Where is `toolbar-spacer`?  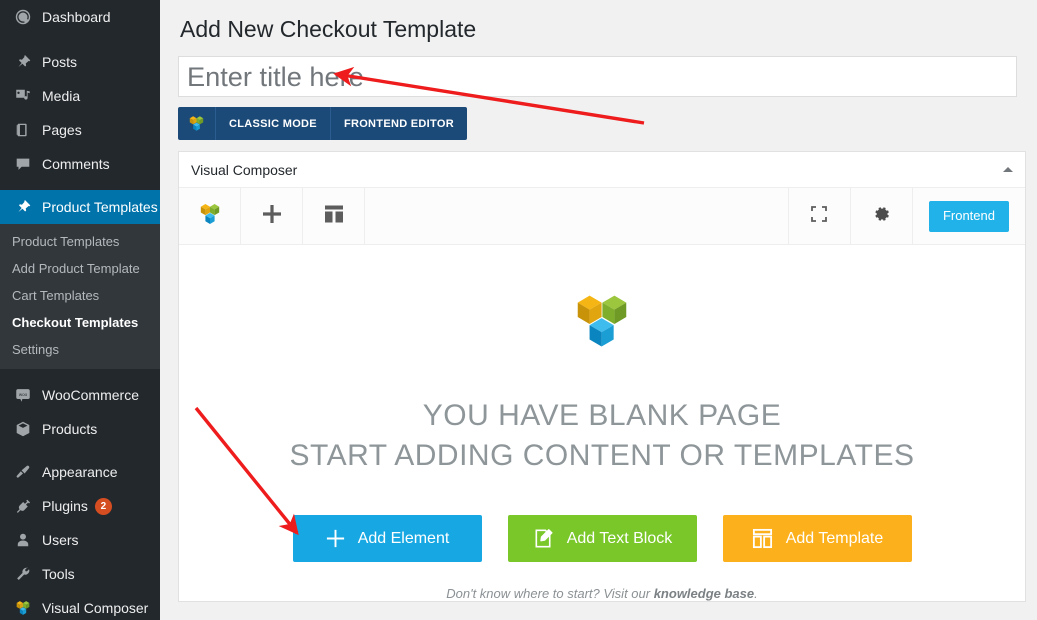 toolbar-spacer is located at coordinates (577, 216).